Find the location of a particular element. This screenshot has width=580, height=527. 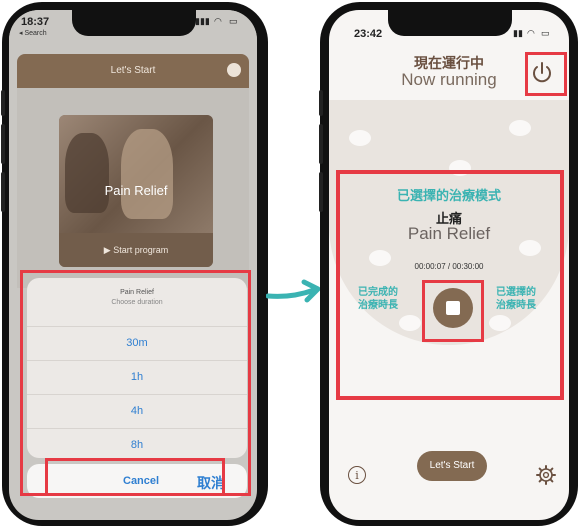

selected-duration-label: 已選擇的 治療時長 is located at coordinates (516, 299).